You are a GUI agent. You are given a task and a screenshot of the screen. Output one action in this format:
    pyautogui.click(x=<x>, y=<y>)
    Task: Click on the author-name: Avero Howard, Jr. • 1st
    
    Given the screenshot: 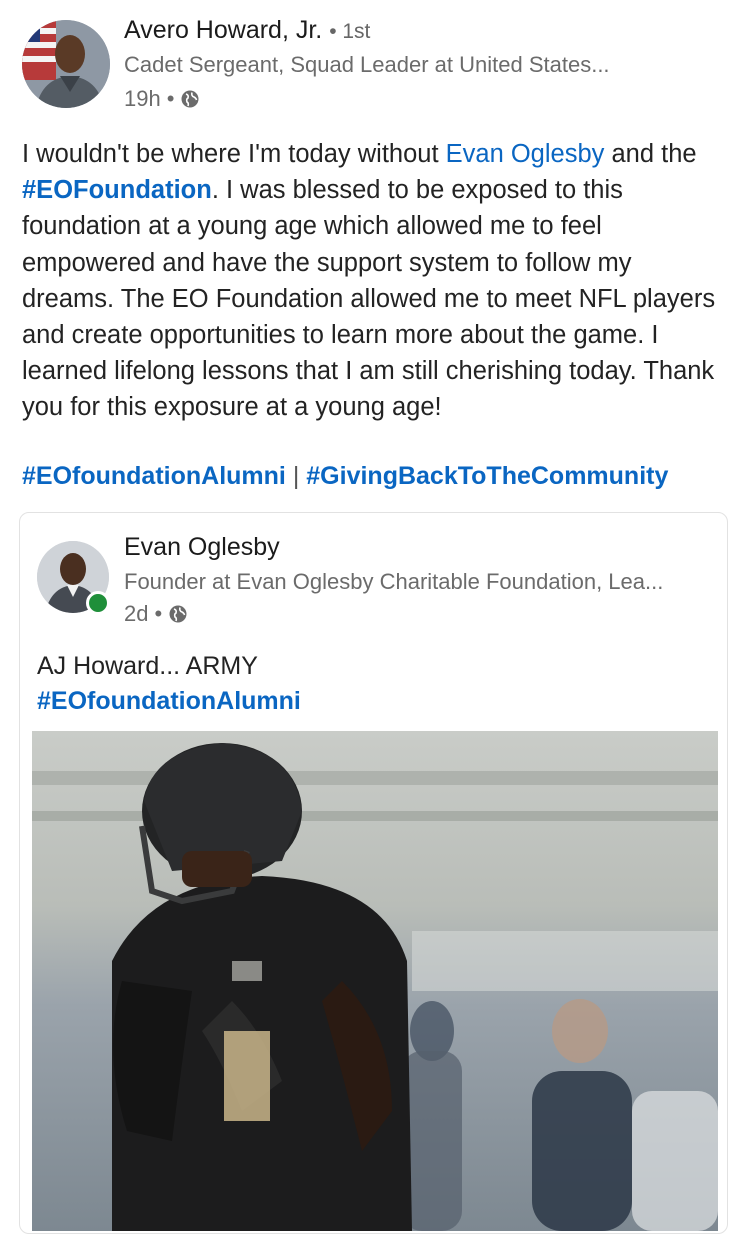 What is the action you would take?
    pyautogui.click(x=247, y=30)
    